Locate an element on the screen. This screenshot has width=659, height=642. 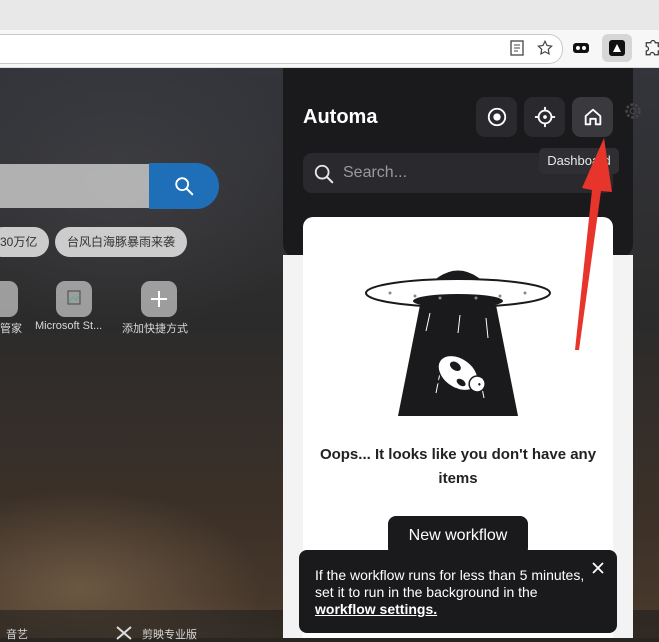
puzzle-icon is located at coordinates (650, 48).